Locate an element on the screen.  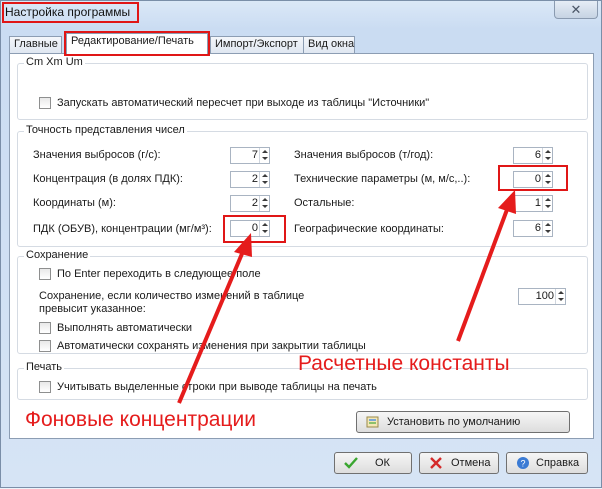
arrow-constants-line is located at coordinates (483, 274).